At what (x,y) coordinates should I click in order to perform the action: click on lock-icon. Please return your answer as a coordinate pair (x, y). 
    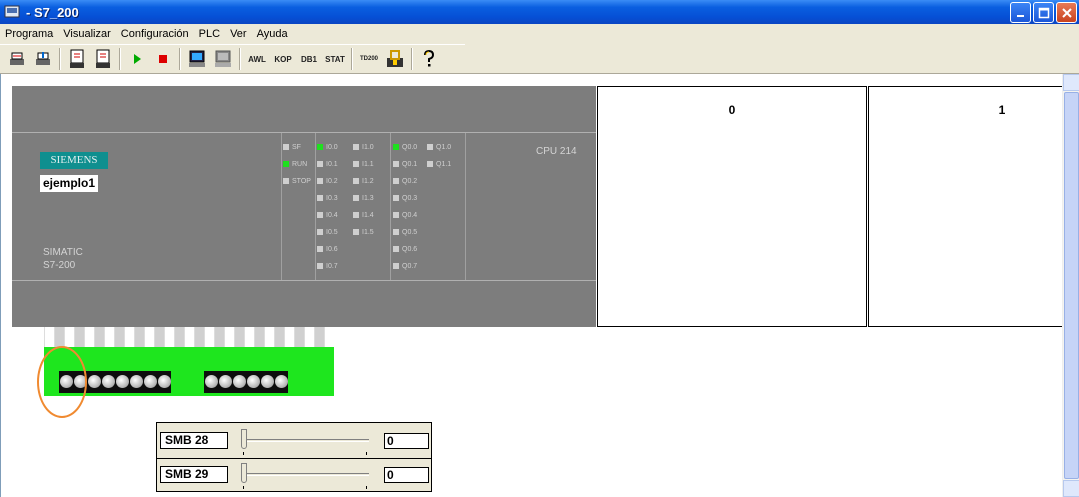
    Looking at the image, I should click on (395, 58).